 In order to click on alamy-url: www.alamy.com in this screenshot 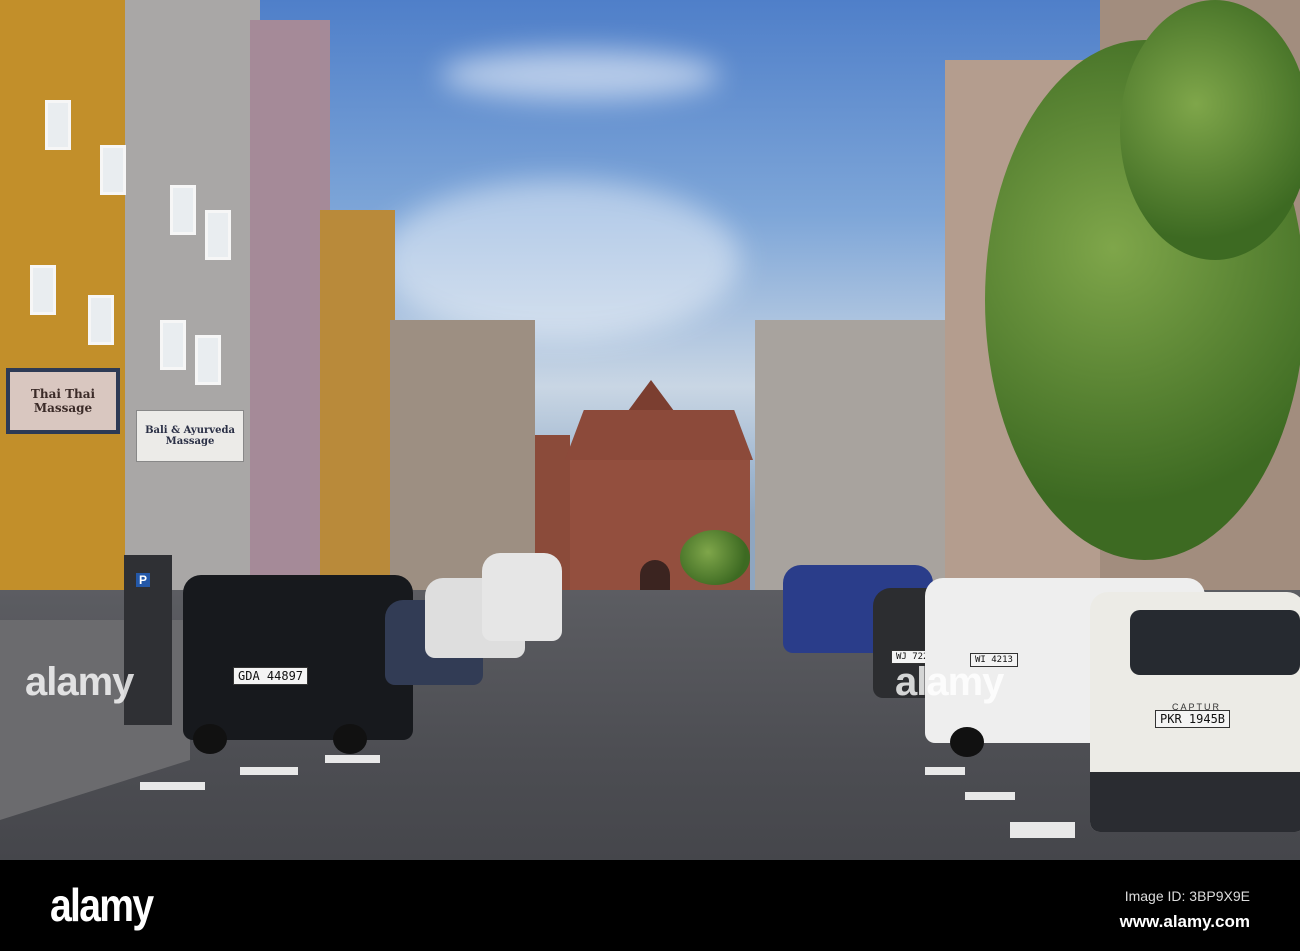, I will do `click(1184, 921)`.